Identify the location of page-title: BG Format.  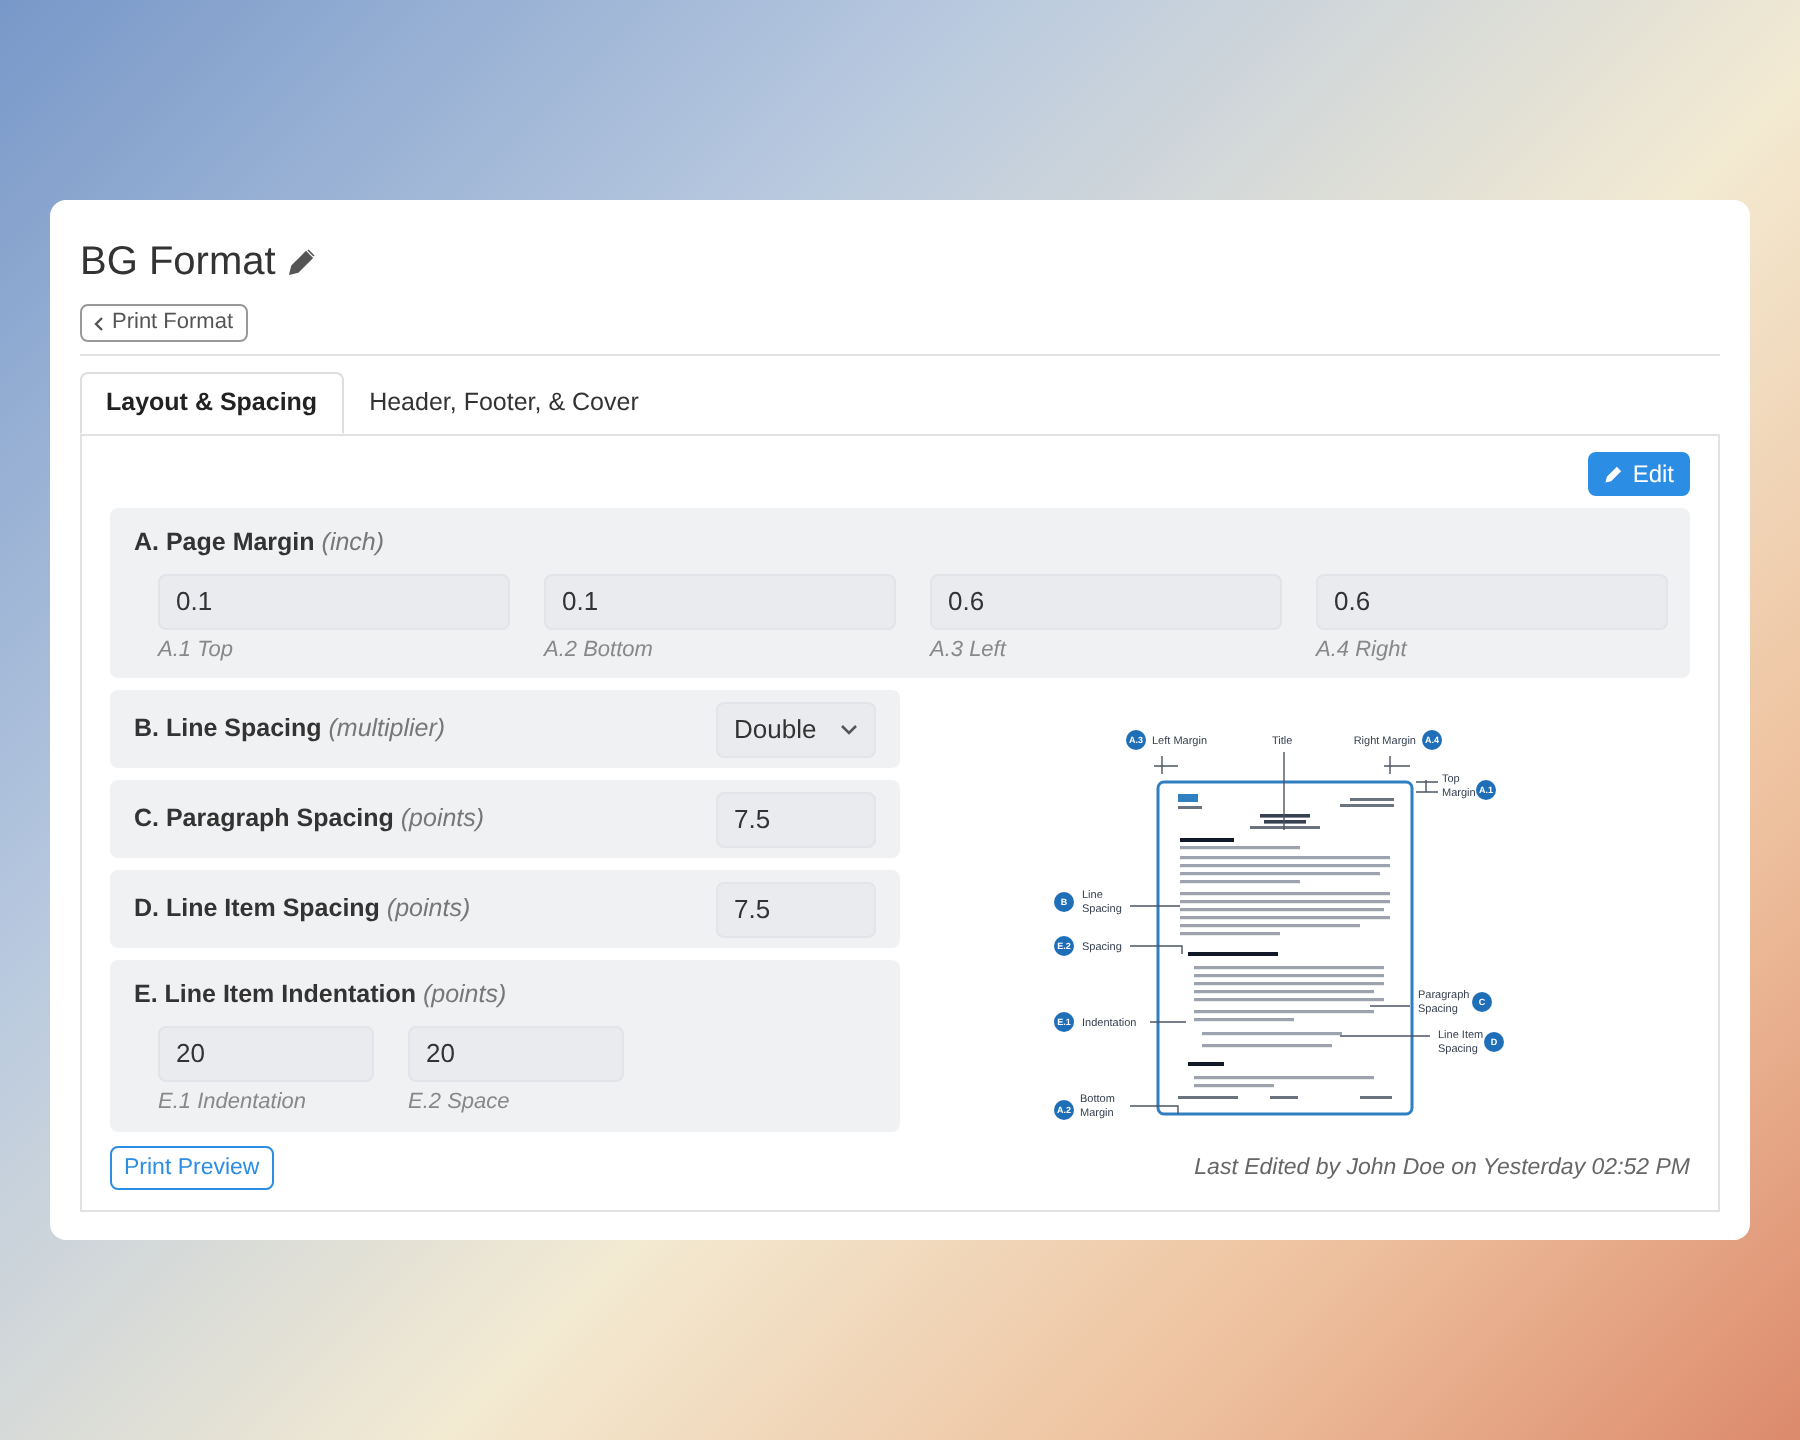
(178, 263).